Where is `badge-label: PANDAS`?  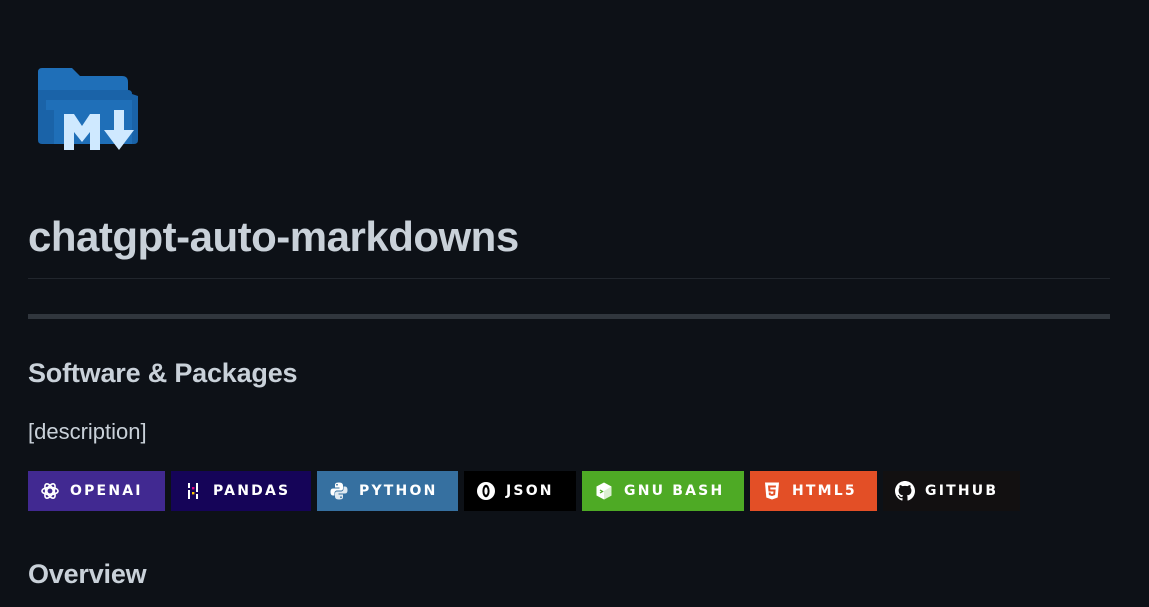
badge-label: PANDAS is located at coordinates (252, 491).